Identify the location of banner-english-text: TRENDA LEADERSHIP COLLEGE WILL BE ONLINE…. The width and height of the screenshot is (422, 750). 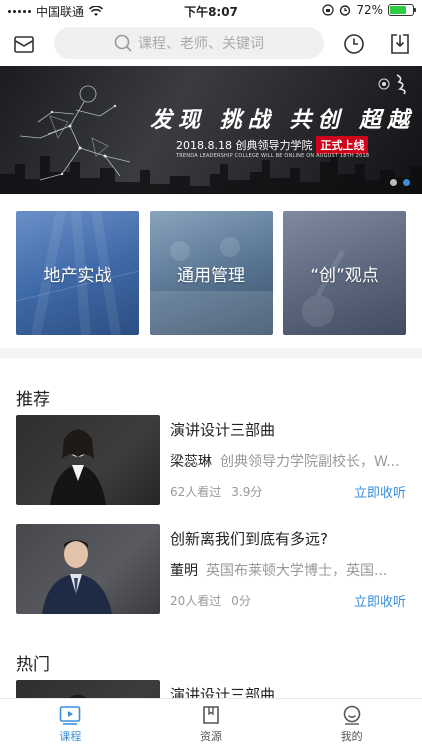
(273, 156).